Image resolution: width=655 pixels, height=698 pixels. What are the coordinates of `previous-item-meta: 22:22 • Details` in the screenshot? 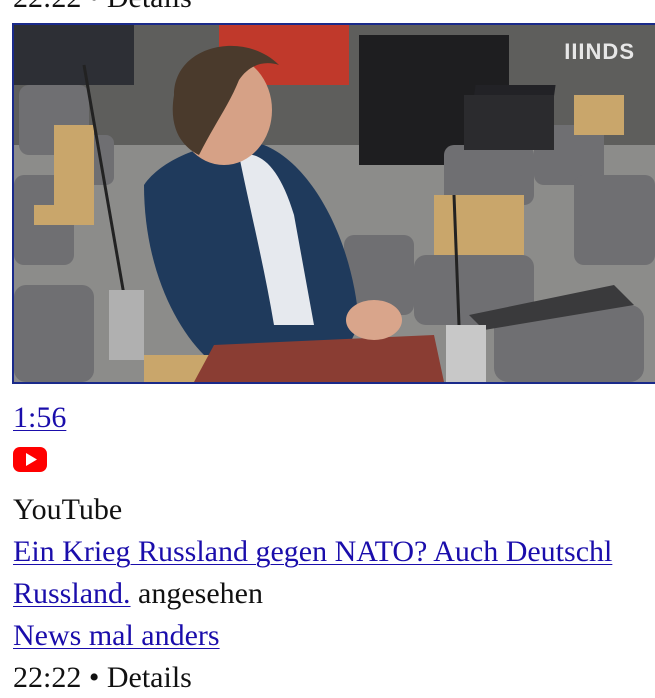 It's located at (102, 9).